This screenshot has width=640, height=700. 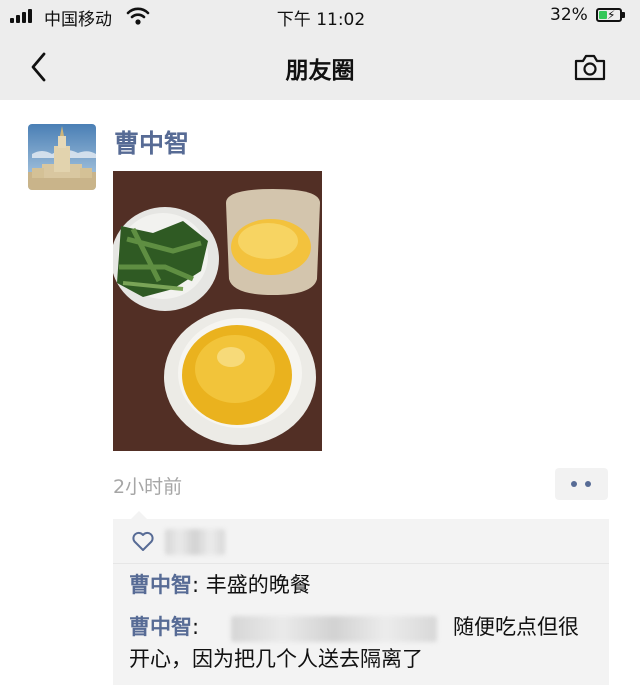 I want to click on heart-icon, so click(x=143, y=541).